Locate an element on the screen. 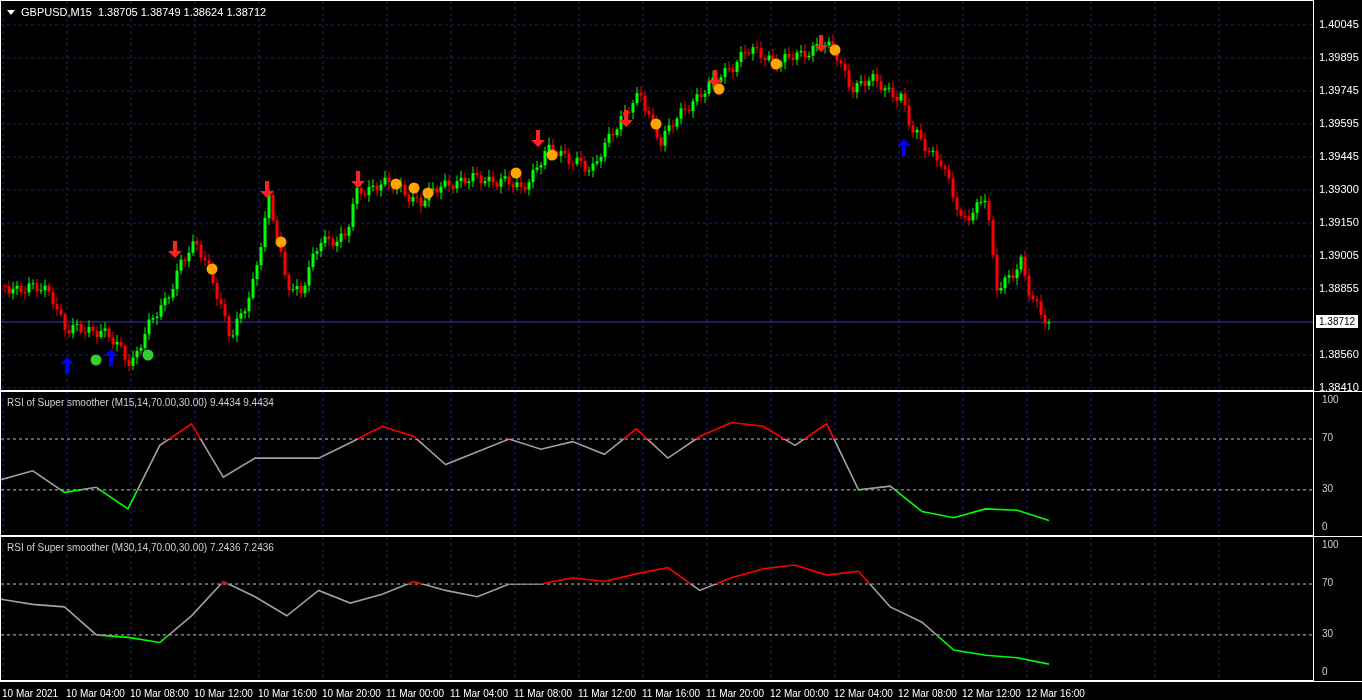  indicator-title: RSI of Super smoother (M15,14,70.00,30.00) 9.4434 9.4434 is located at coordinates (140, 403).